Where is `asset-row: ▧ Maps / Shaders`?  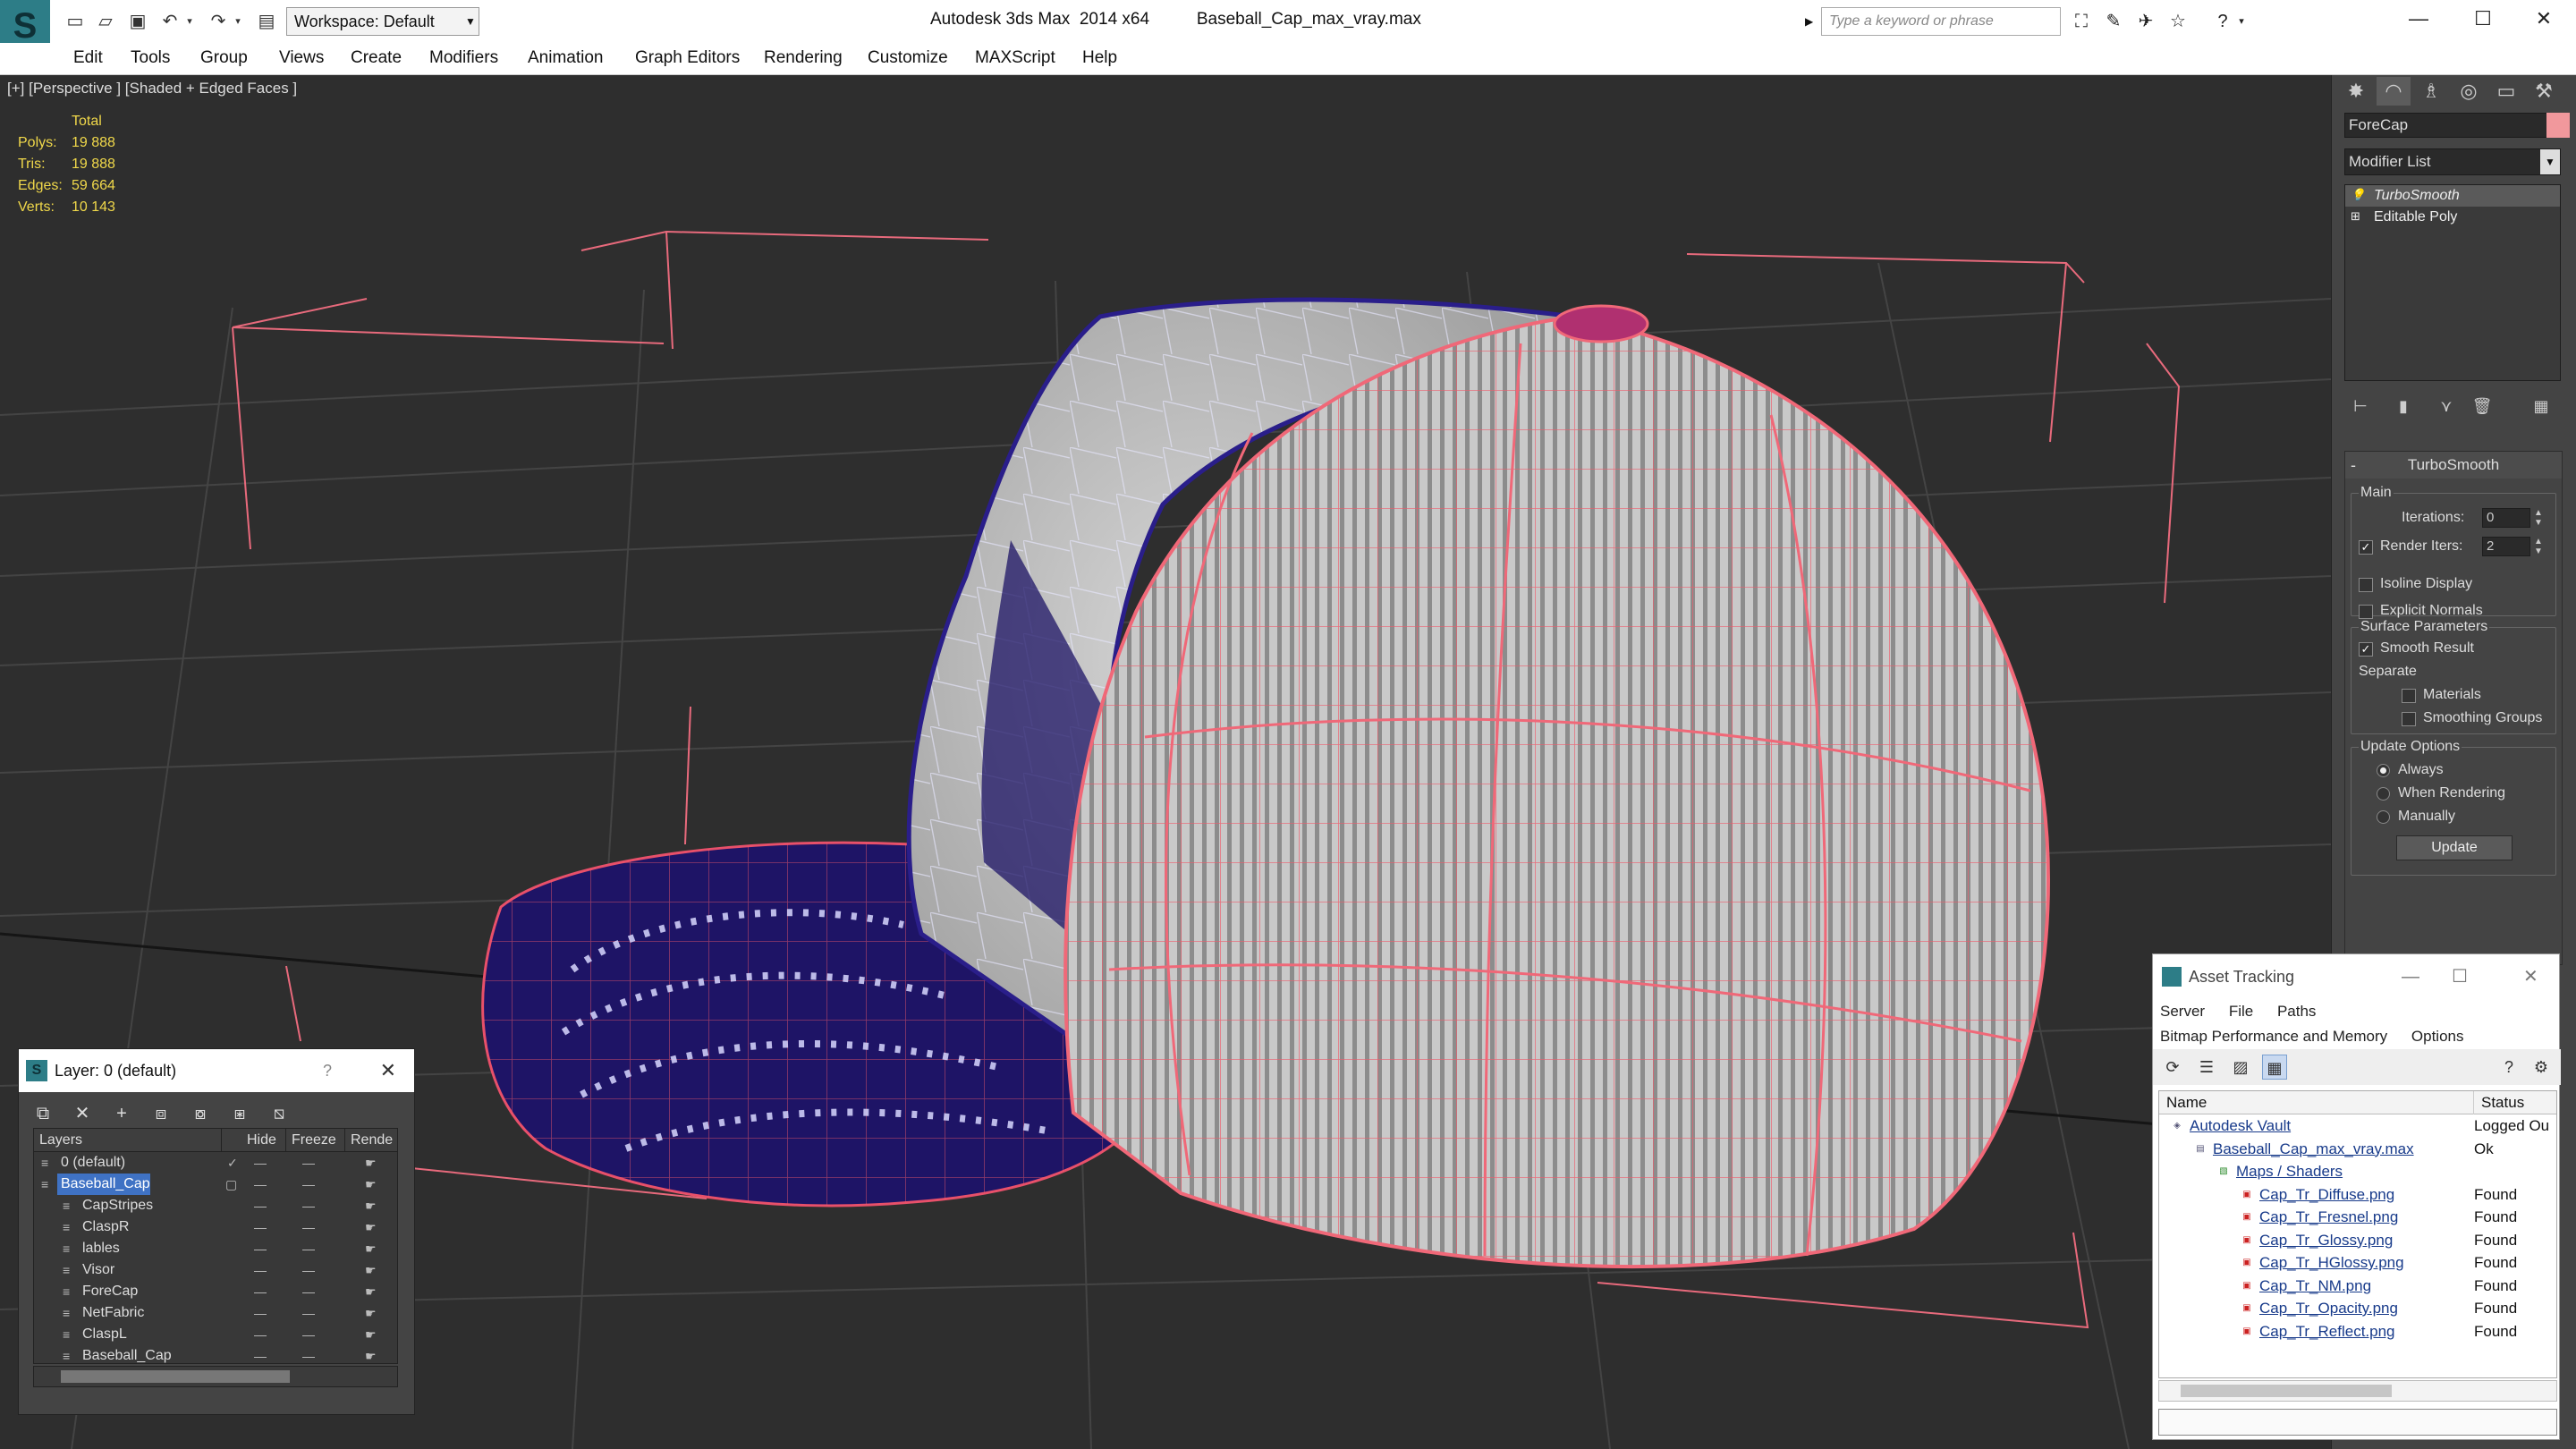 asset-row: ▧ Maps / Shaders is located at coordinates (2357, 1171).